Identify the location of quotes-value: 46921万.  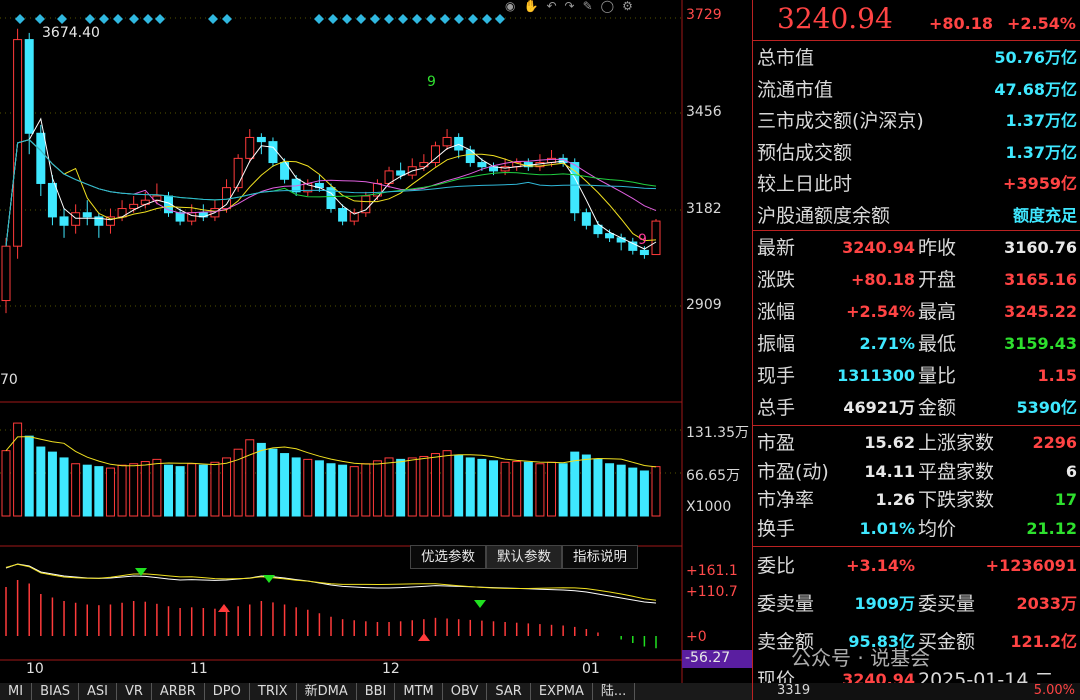
(879, 407).